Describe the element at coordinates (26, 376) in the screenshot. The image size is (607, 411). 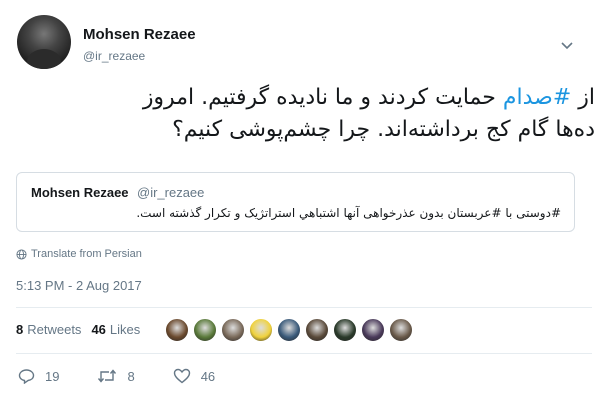
I see `reply-icon` at that location.